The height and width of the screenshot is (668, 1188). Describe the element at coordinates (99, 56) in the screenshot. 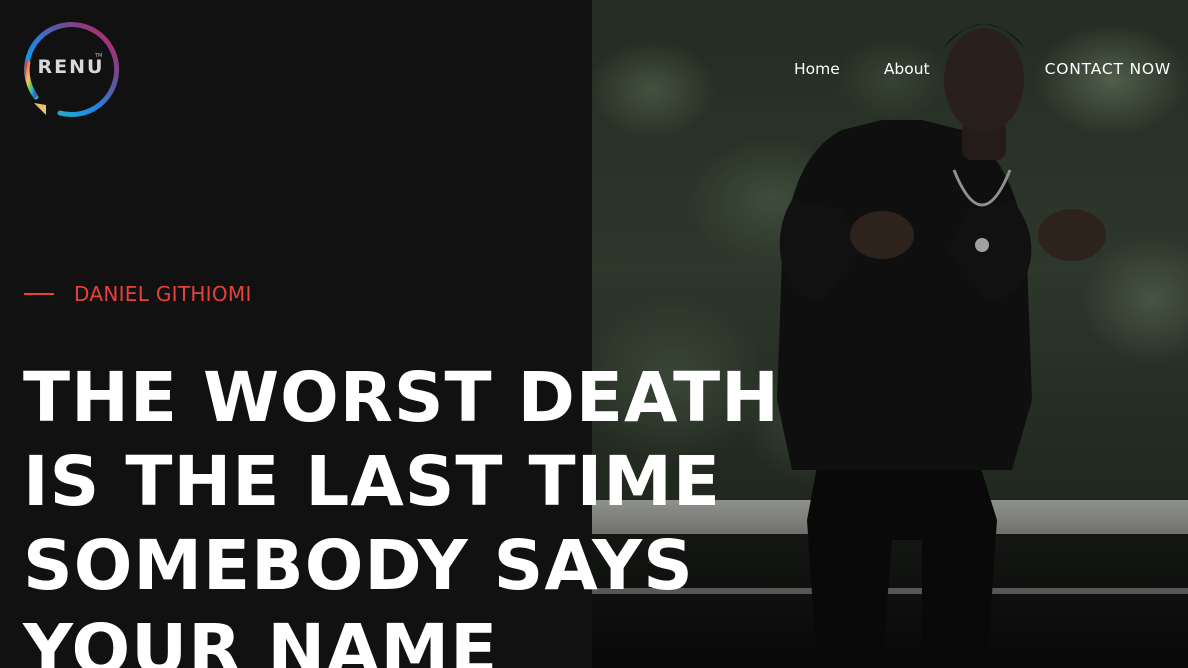

I see `logo-trademark: TM` at that location.